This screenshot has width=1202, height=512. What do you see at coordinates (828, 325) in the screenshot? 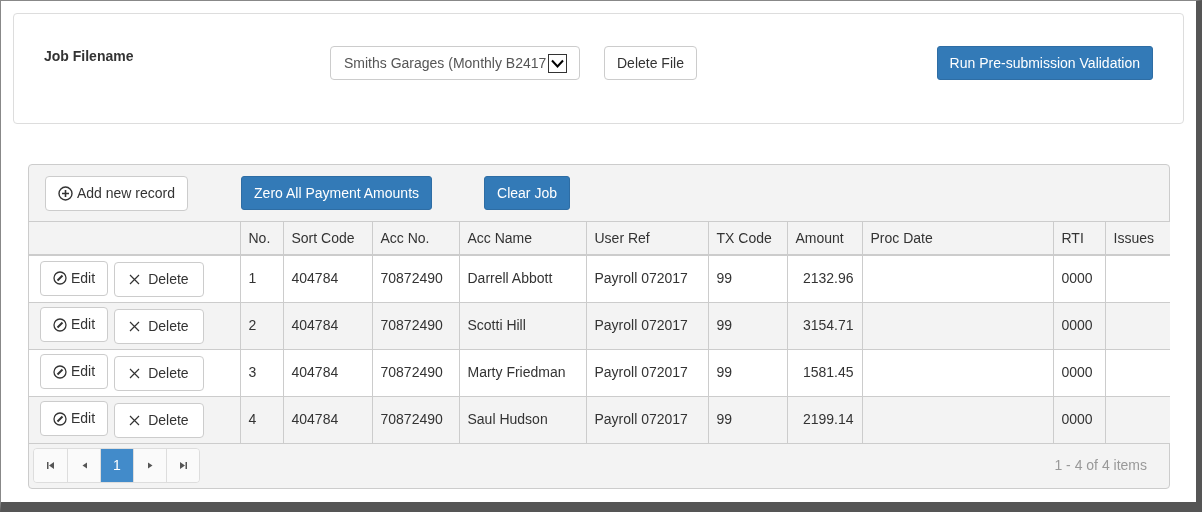
I see `table-cell: 3154.71` at bounding box center [828, 325].